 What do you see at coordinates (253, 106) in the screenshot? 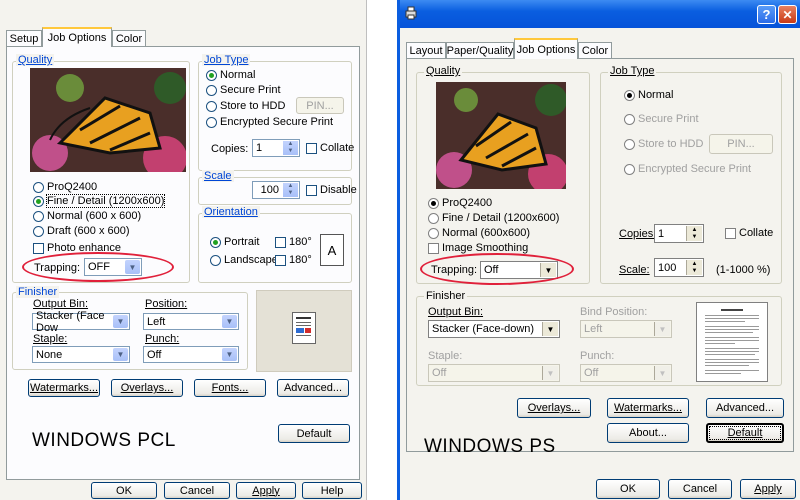
I see `label-store-hdd: Store to HDD` at bounding box center [253, 106].